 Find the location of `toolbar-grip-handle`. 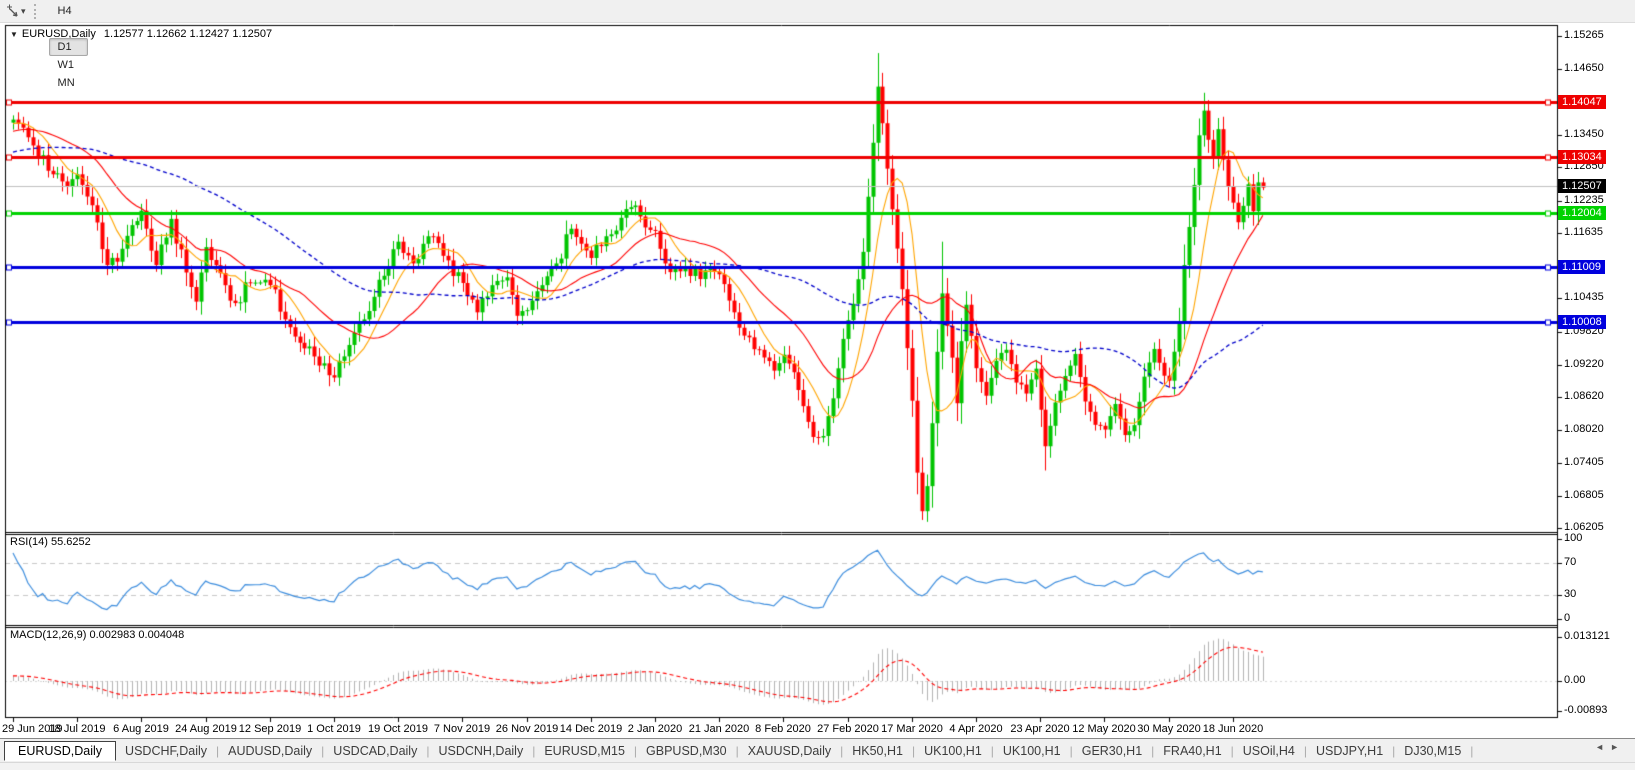

toolbar-grip-handle is located at coordinates (36, 11).